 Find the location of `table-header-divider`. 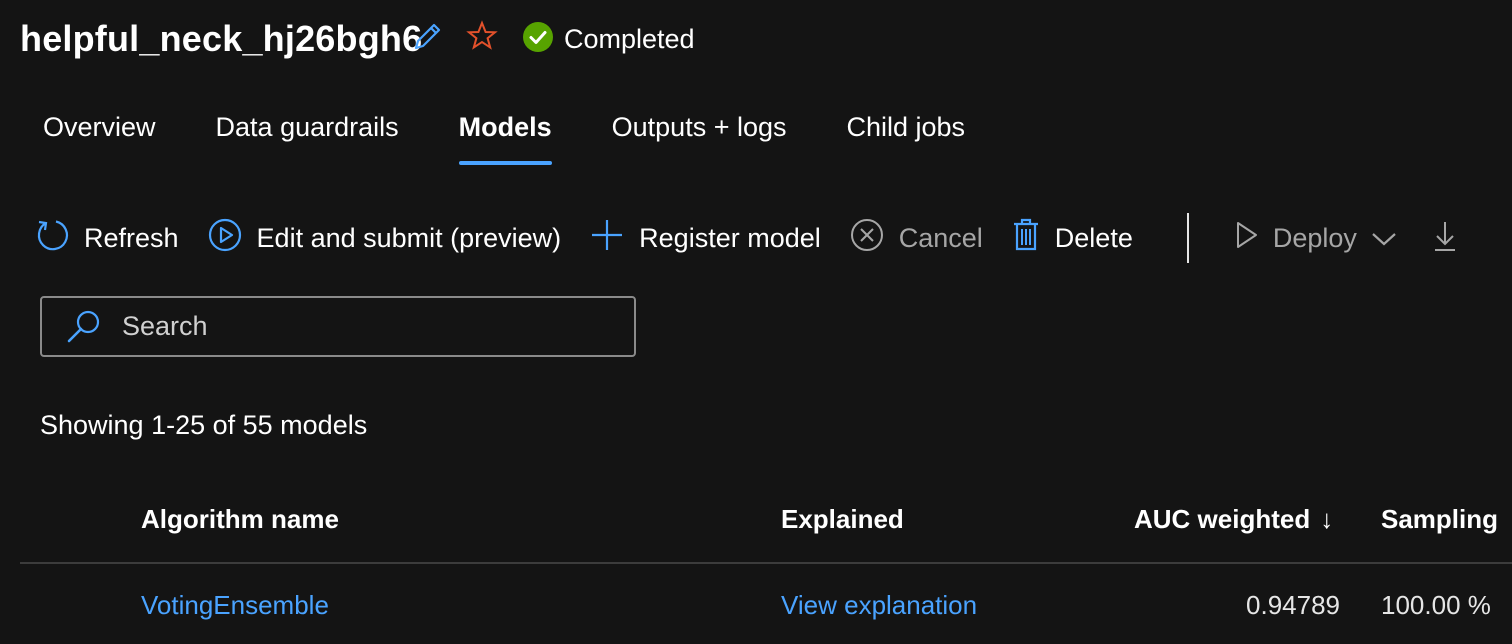

table-header-divider is located at coordinates (766, 563).